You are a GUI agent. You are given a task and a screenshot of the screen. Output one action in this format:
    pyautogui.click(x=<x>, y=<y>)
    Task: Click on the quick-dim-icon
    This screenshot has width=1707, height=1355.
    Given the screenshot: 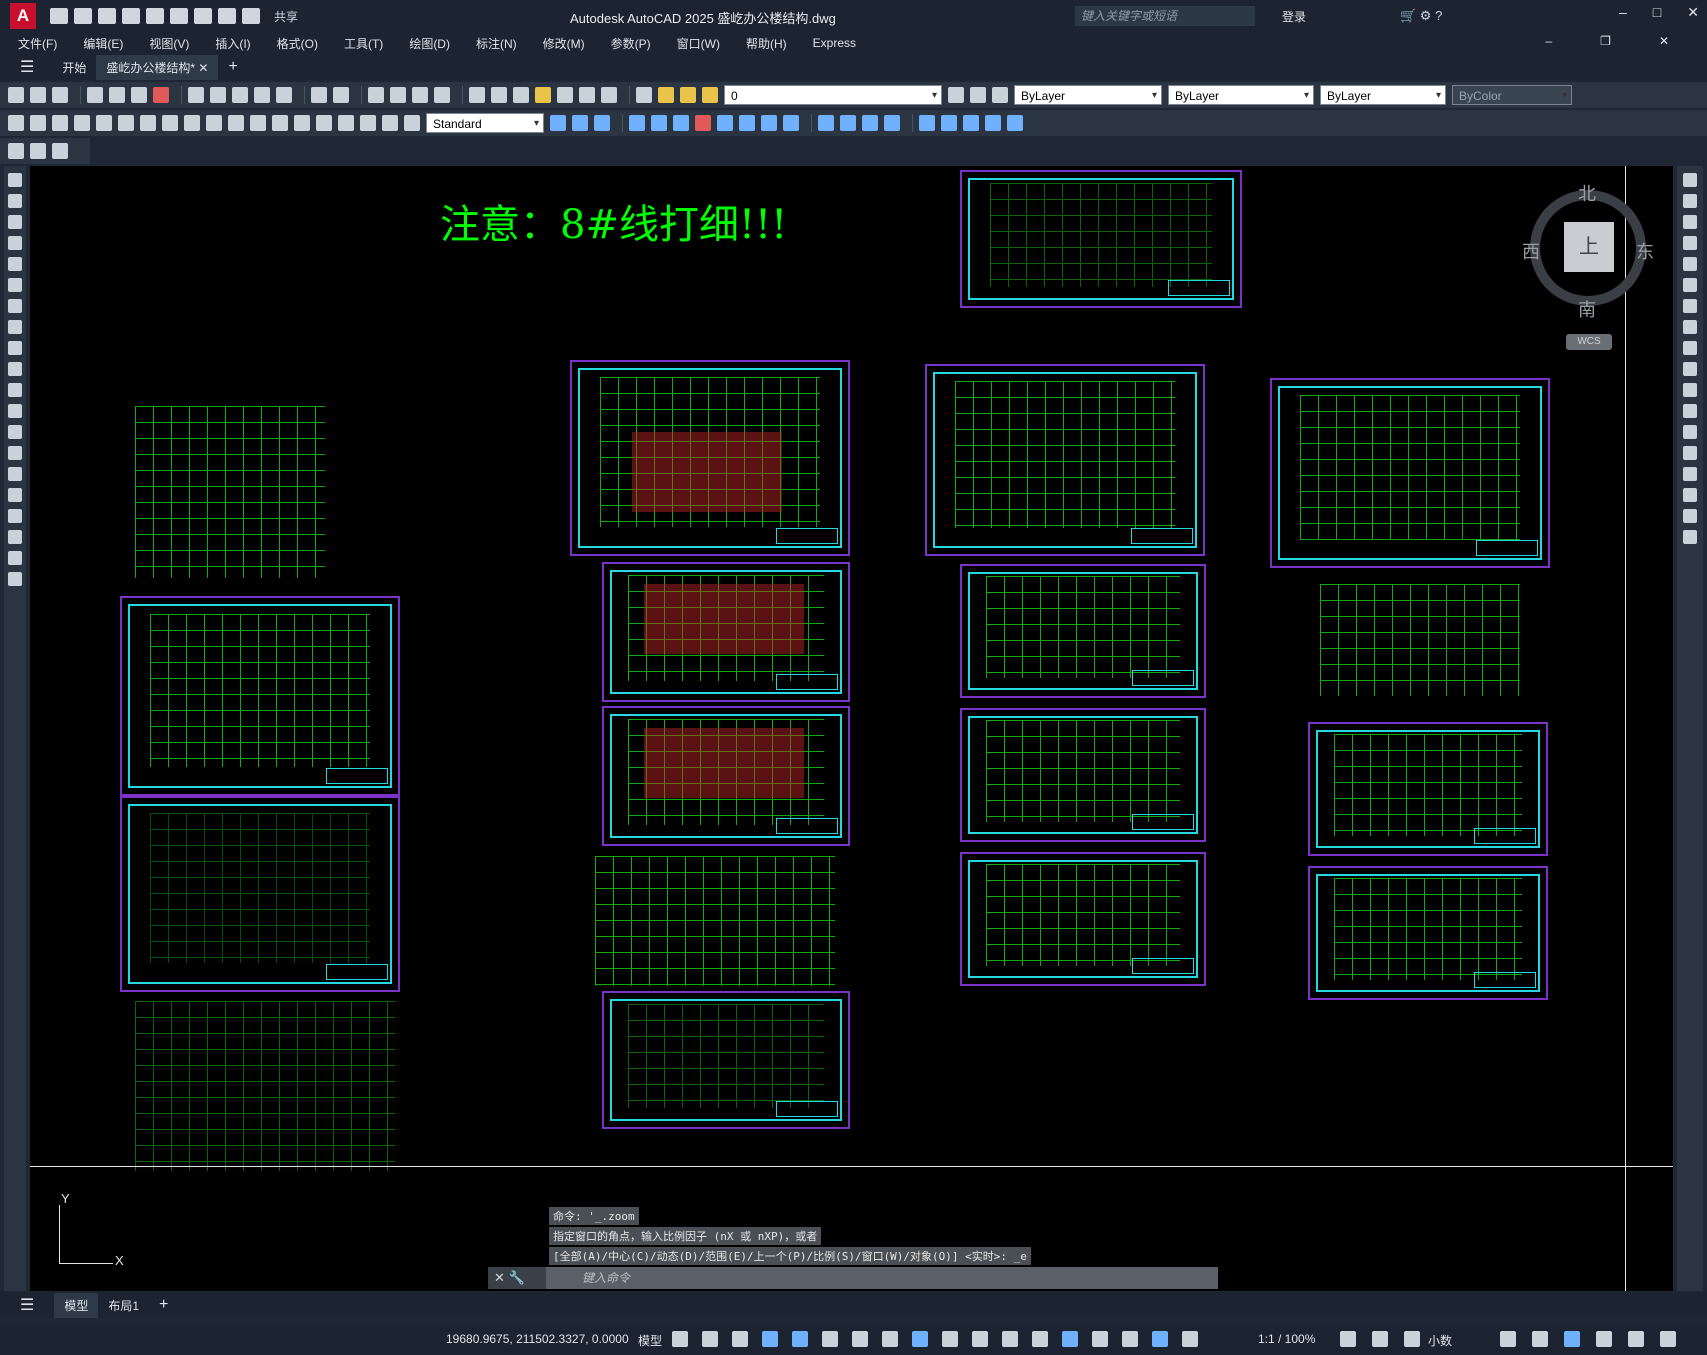 What is the action you would take?
    pyautogui.click(x=192, y=123)
    